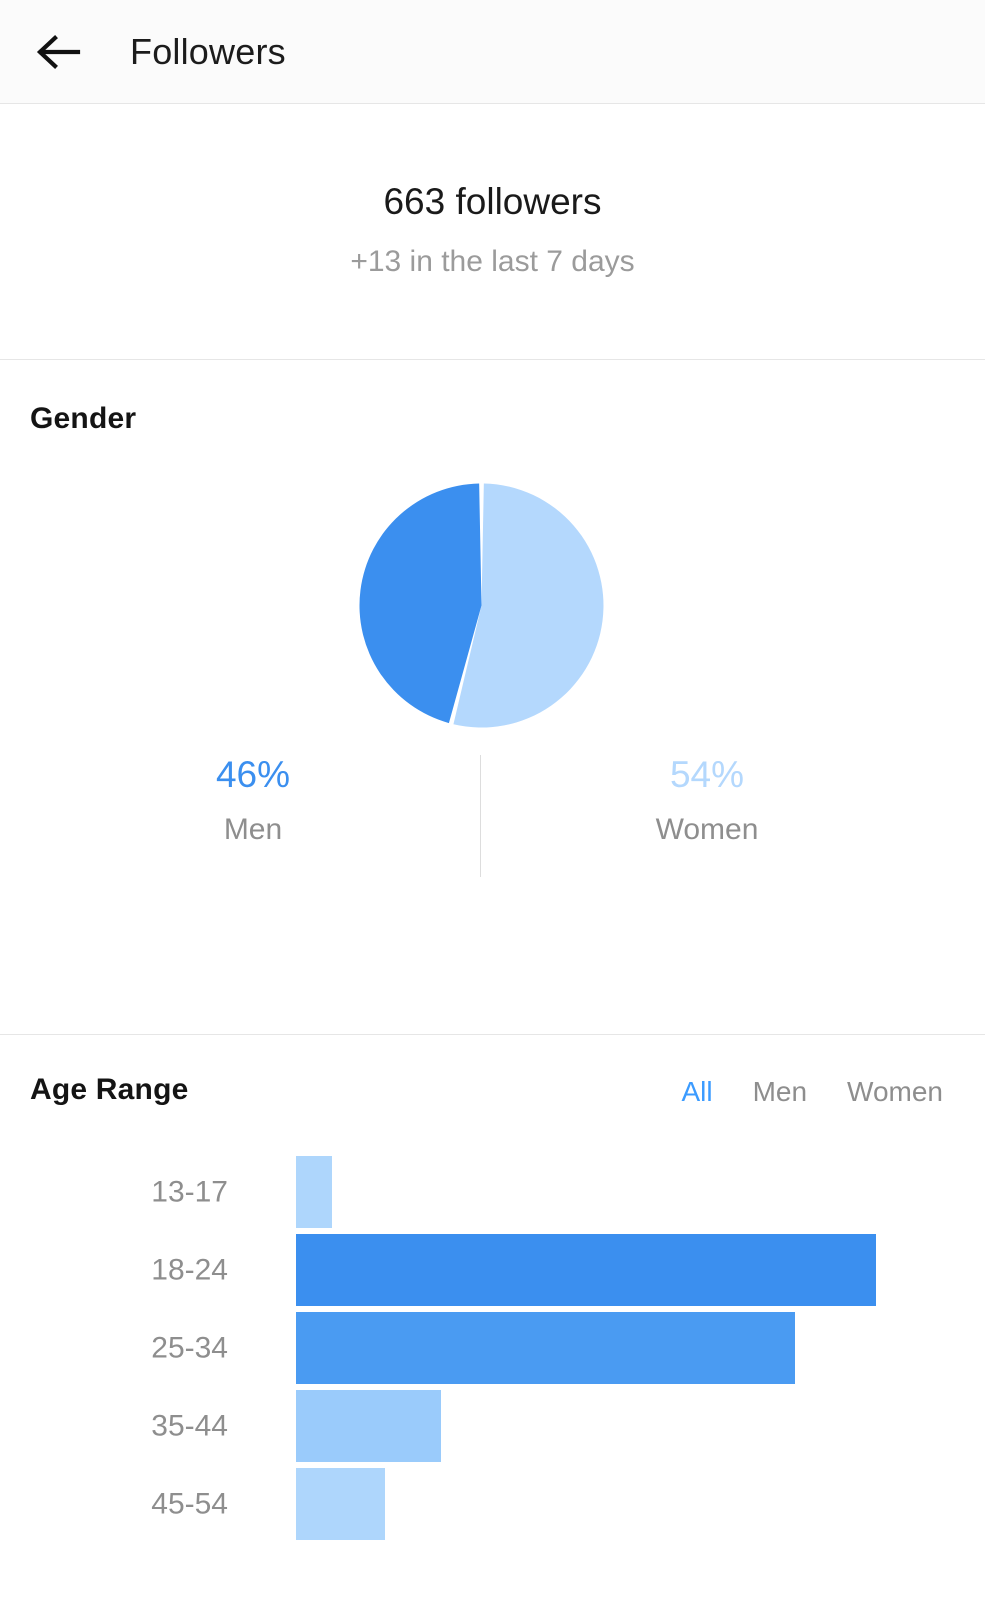 The image size is (985, 1600). Describe the element at coordinates (253, 829) in the screenshot. I see `men-label: Men` at that location.